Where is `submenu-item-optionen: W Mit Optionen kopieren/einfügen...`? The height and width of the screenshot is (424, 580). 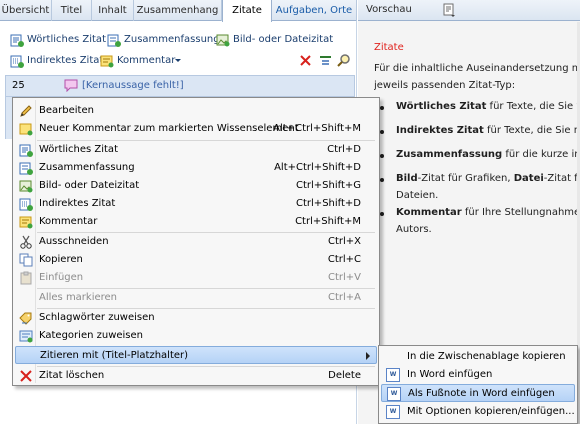 submenu-item-optionen: W Mit Optionen kopieren/einfügen... is located at coordinates (478, 412).